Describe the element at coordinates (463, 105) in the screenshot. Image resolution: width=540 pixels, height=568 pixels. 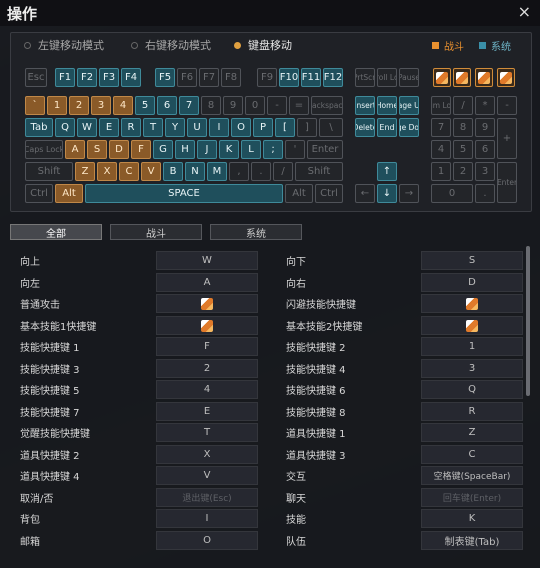
I see `key-num-divide: /` at that location.